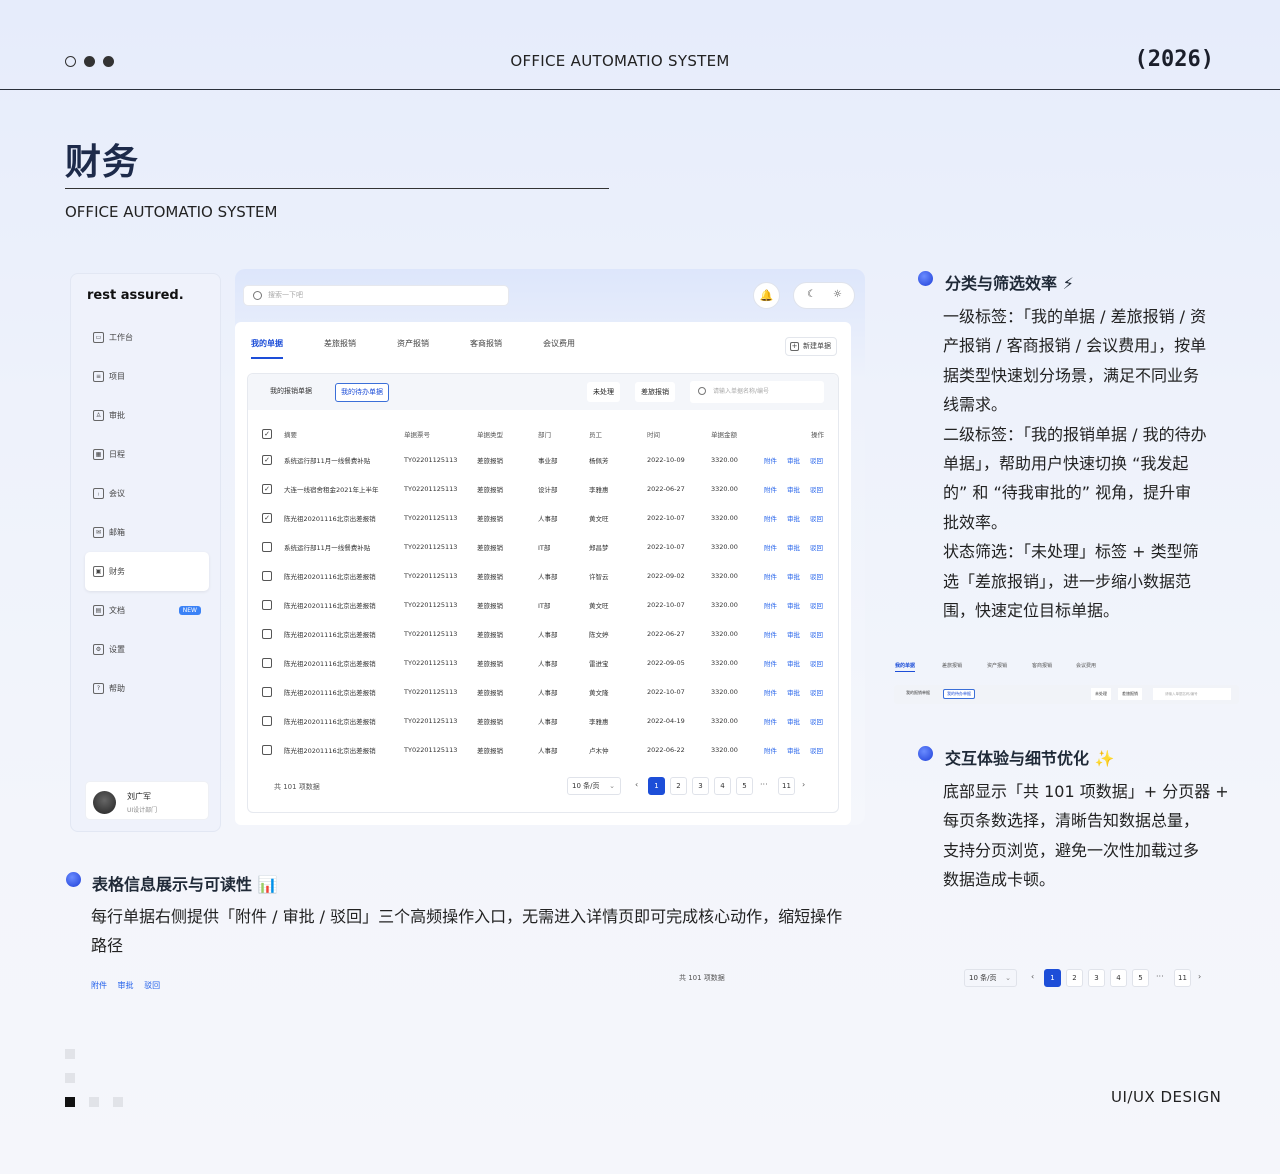 The image size is (1280, 1174). I want to click on sidebar-item-project: ≡ 项目, so click(147, 376).